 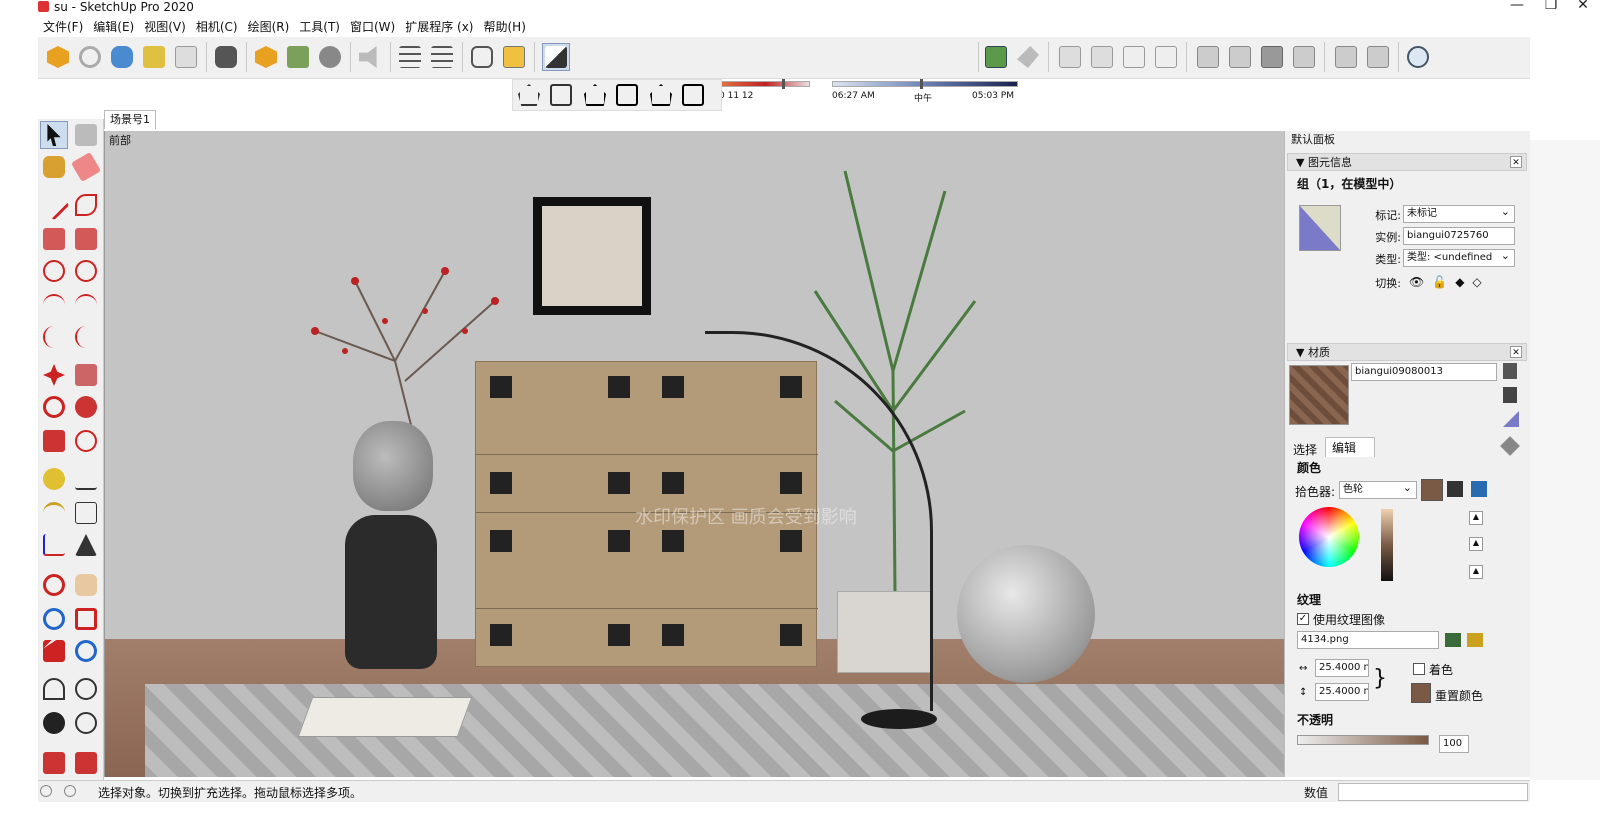 I want to click on xray-icon, so click(x=529, y=95).